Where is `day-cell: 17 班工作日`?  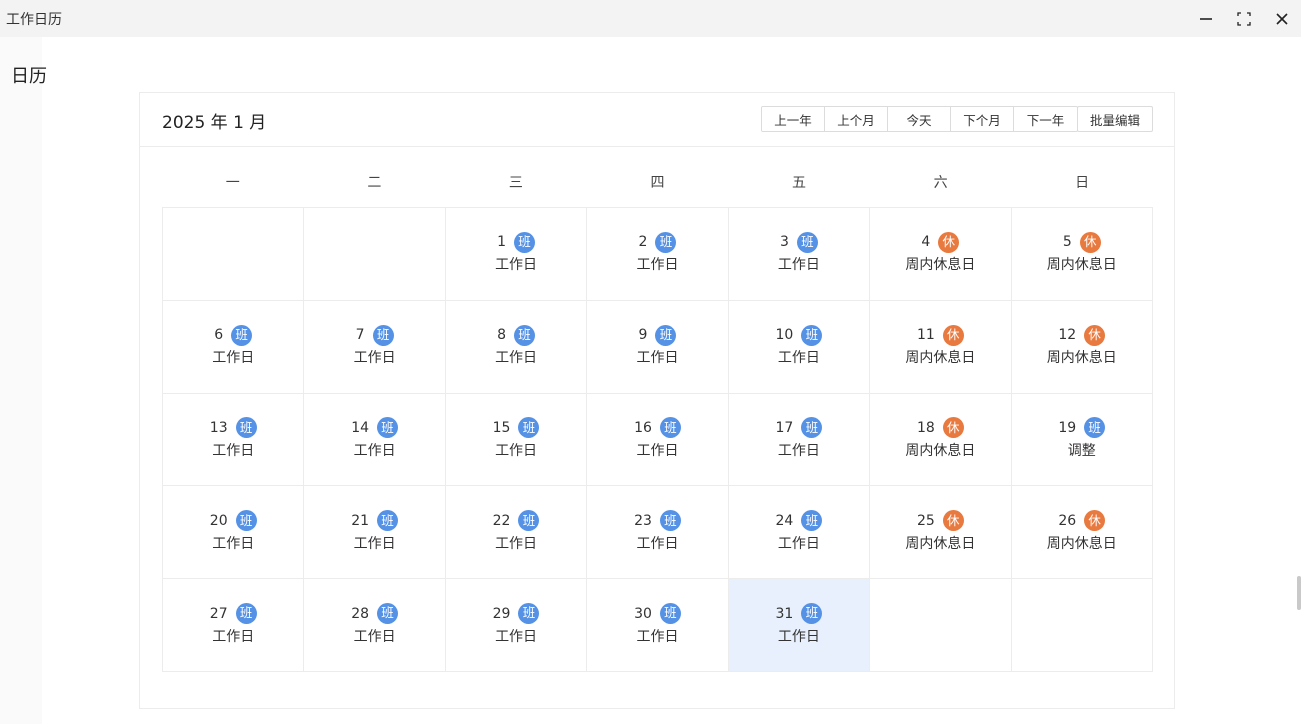
day-cell: 17 班工作日 is located at coordinates (799, 440).